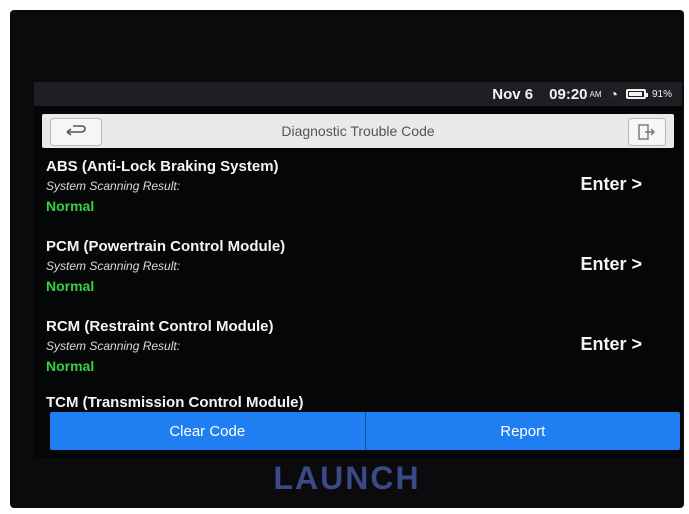  What do you see at coordinates (160, 326) in the screenshot?
I see `module-name: RCM (Restraint Control Module)` at bounding box center [160, 326].